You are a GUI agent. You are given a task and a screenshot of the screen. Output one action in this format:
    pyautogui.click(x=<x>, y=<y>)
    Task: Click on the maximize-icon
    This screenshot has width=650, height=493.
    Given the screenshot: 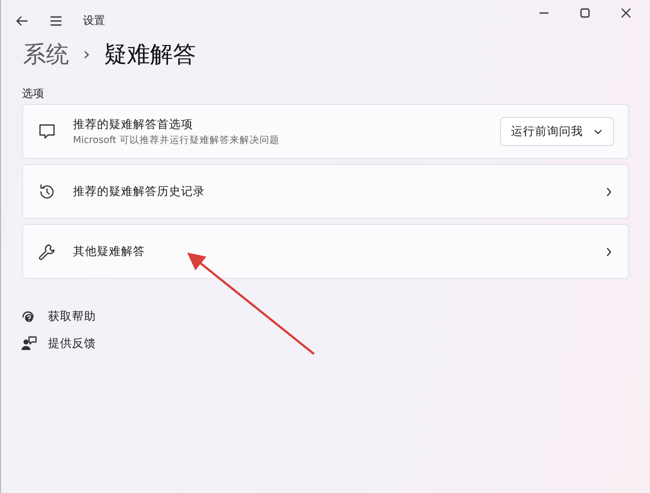 What is the action you would take?
    pyautogui.click(x=585, y=13)
    